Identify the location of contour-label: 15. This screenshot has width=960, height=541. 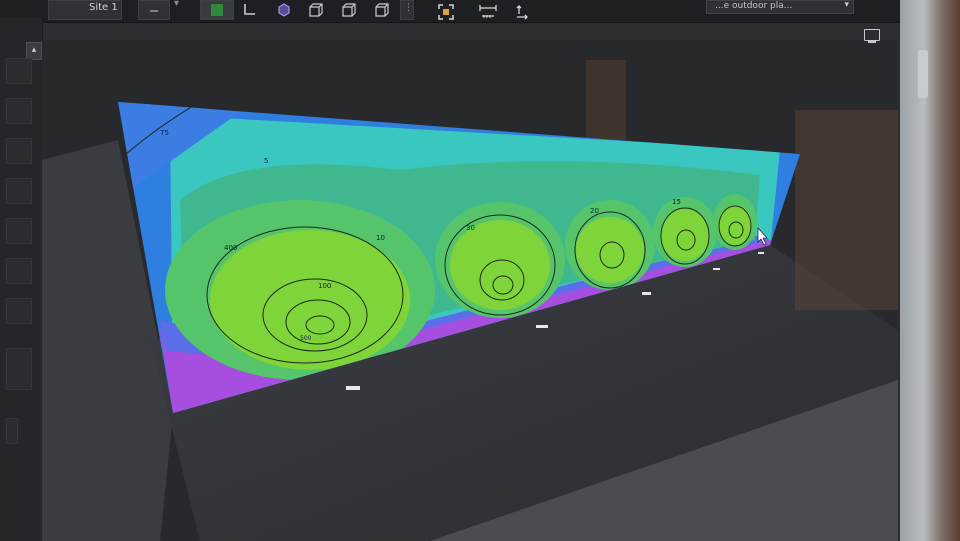
(676, 202).